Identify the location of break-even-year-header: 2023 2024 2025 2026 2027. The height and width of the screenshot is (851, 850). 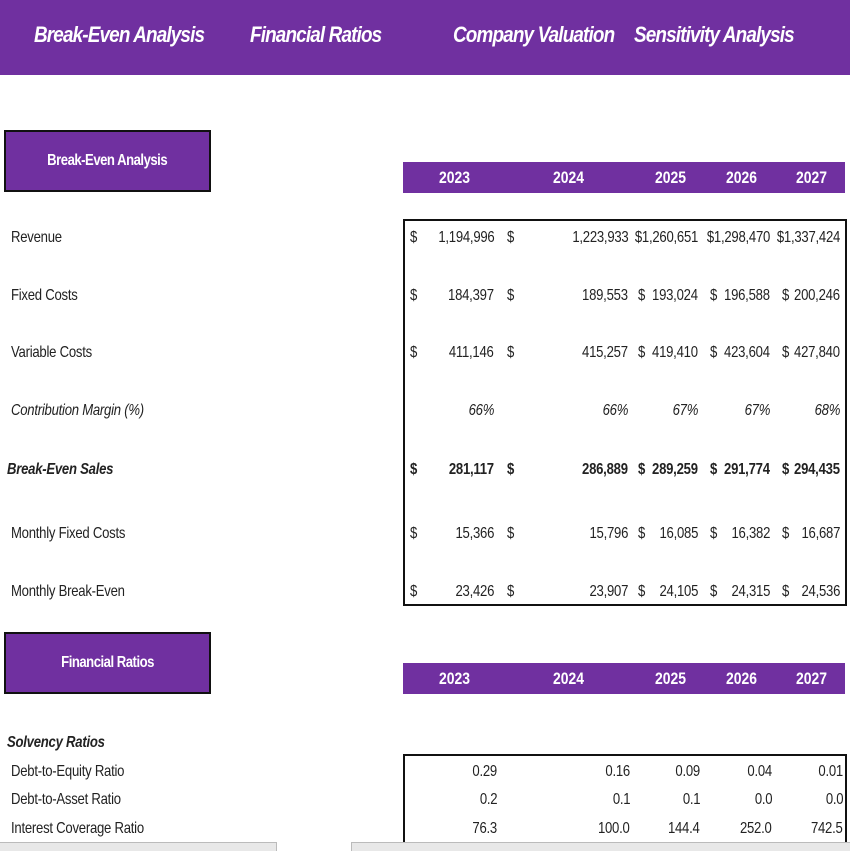
(624, 177).